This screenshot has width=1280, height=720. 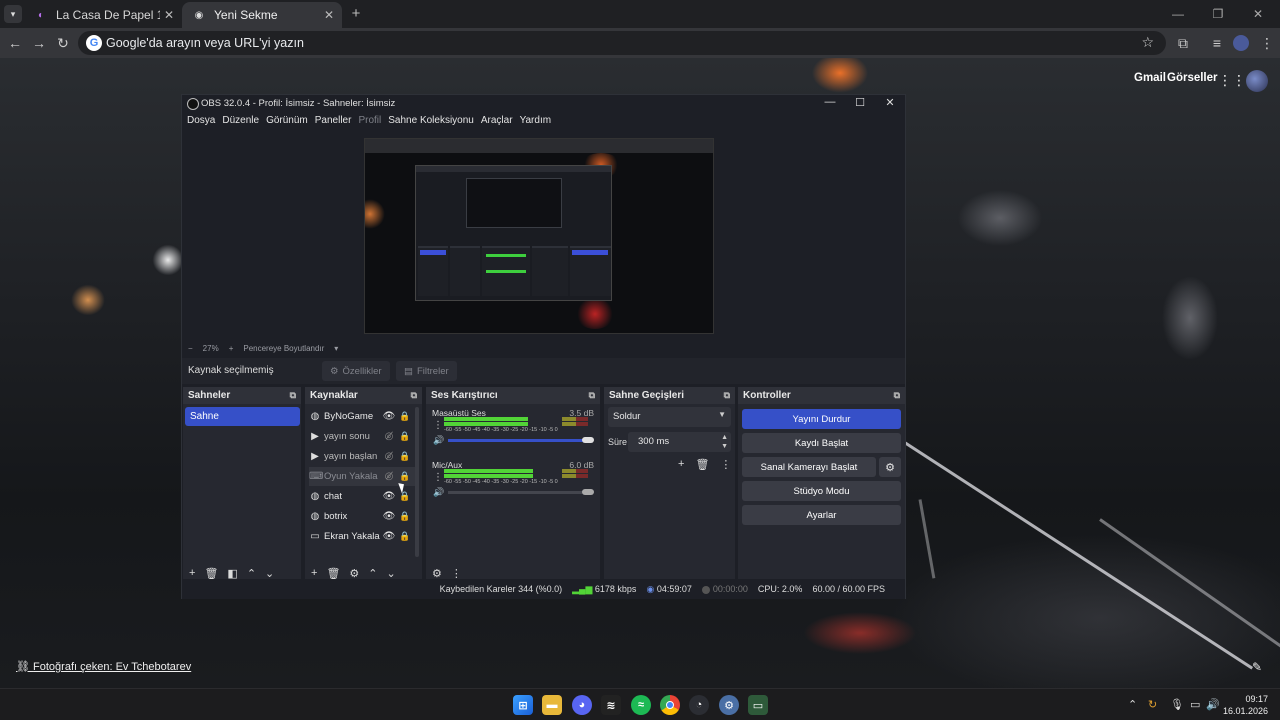 I want to click on gmail-link: Gmail, so click(x=1150, y=78).